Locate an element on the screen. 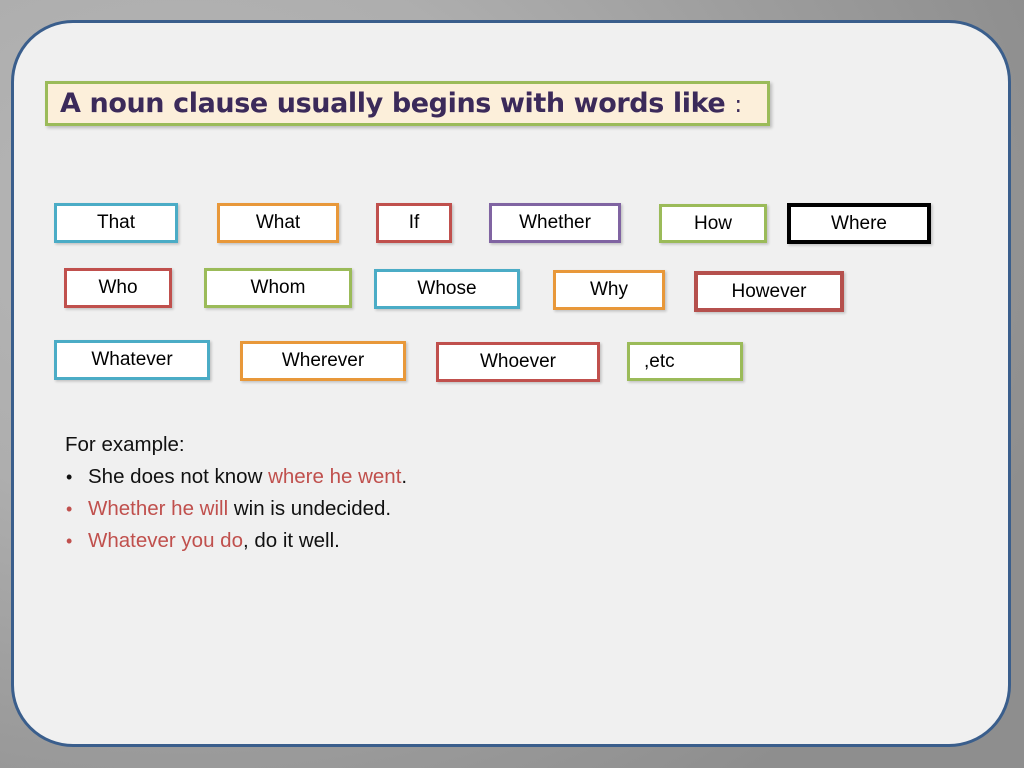  word-box-wherever: Wherever is located at coordinates (323, 361).